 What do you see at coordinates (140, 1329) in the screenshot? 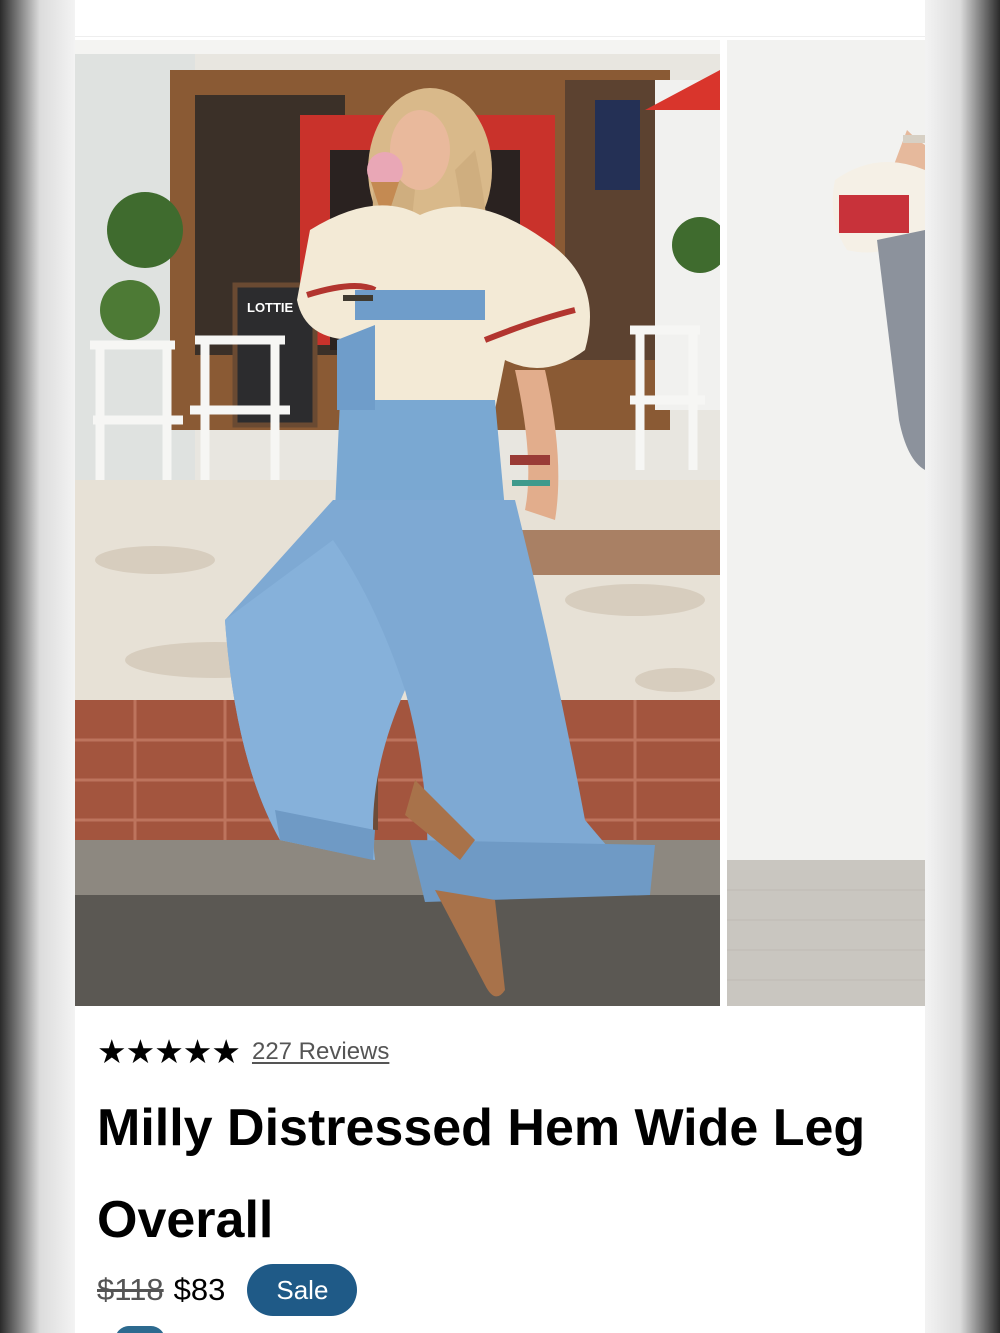
I see `color-swatch` at bounding box center [140, 1329].